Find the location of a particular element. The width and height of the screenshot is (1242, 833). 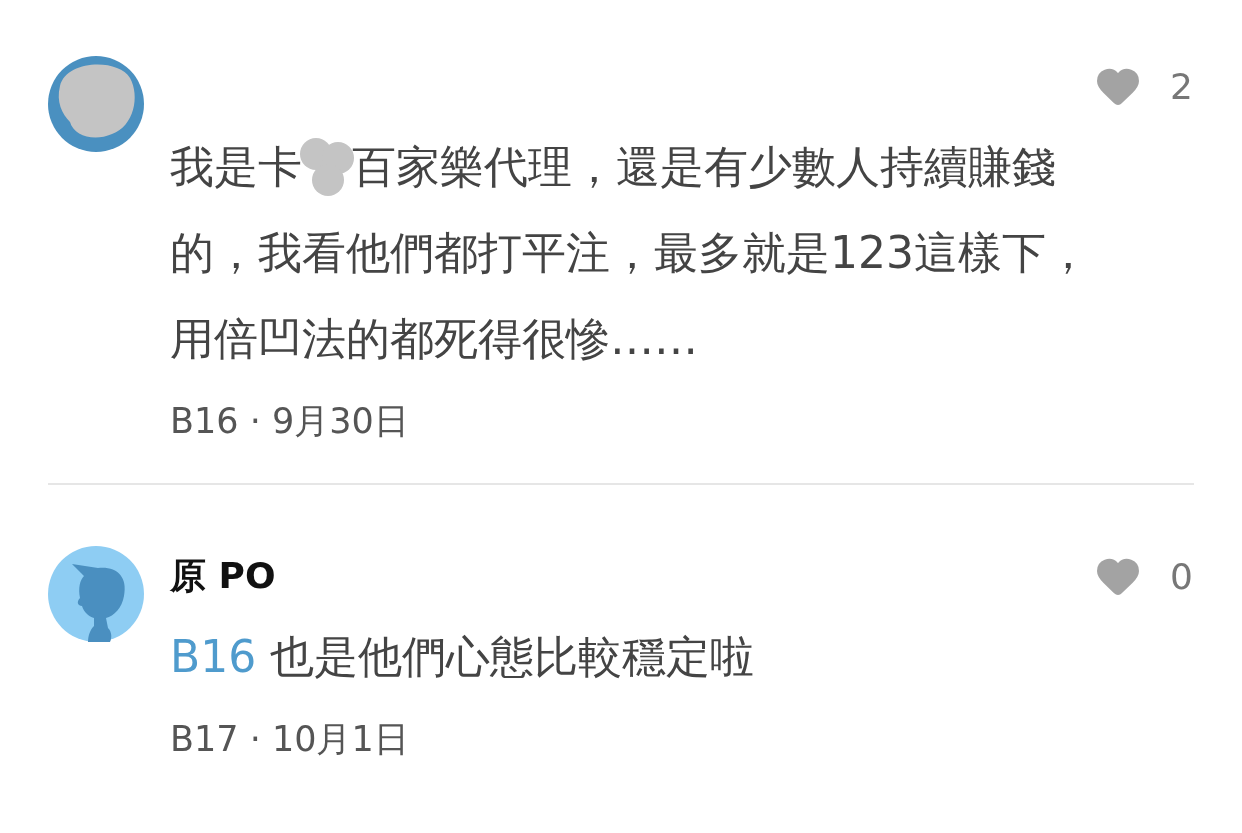

reply-mention-link: B16 is located at coordinates (213, 657).